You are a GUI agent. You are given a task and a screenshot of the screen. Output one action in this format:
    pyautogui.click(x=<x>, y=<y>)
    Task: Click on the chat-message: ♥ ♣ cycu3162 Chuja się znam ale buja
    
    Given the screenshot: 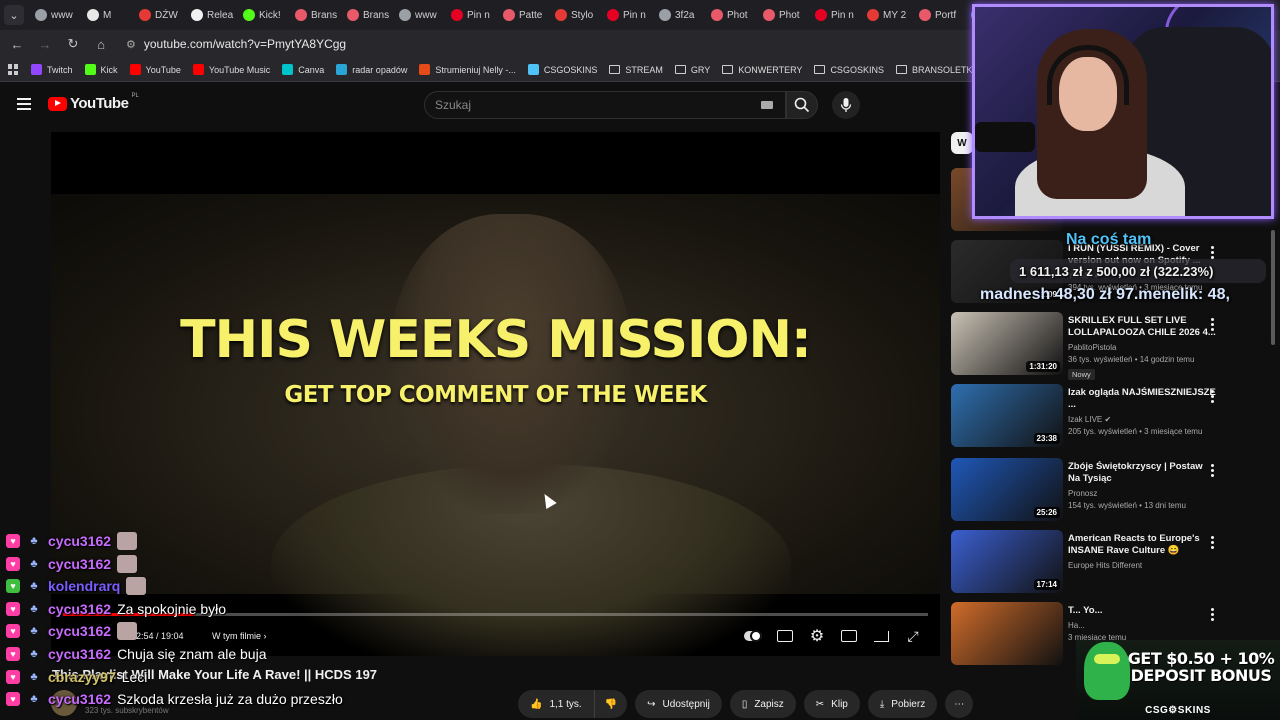 What is the action you would take?
    pyautogui.click(x=136, y=654)
    